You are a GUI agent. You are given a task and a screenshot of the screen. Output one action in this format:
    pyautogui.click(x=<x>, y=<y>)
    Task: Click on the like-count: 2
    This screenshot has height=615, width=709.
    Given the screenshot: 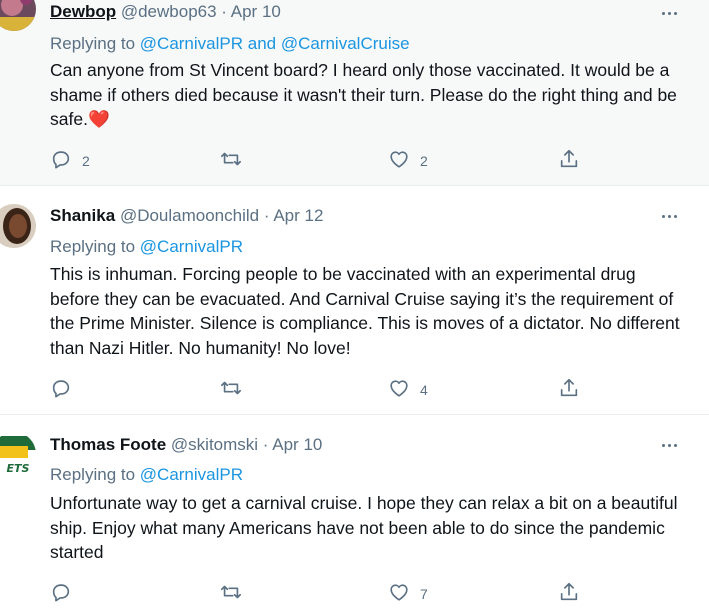 What is the action you would take?
    pyautogui.click(x=424, y=160)
    